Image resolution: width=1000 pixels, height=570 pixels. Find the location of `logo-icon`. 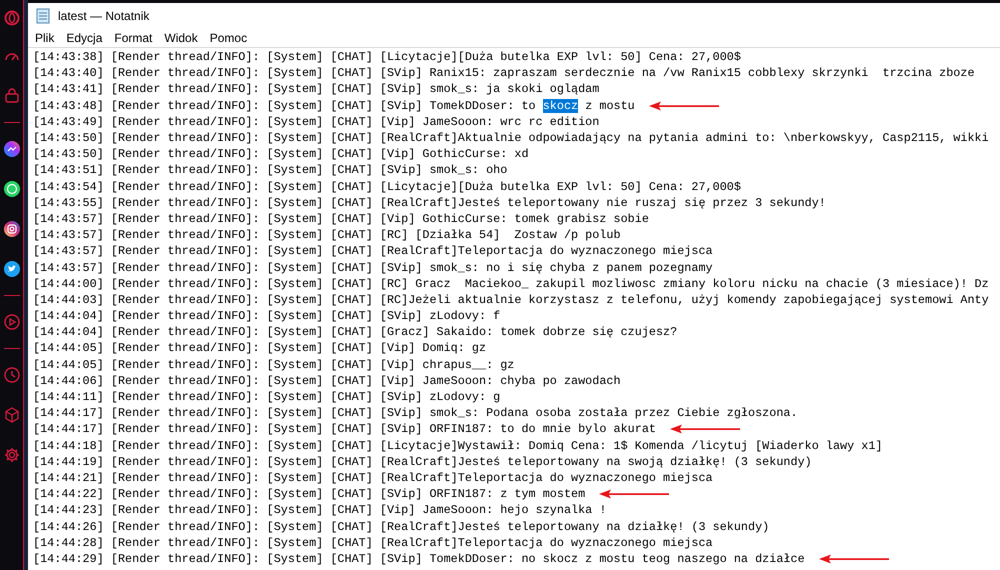

logo-icon is located at coordinates (12, 18).